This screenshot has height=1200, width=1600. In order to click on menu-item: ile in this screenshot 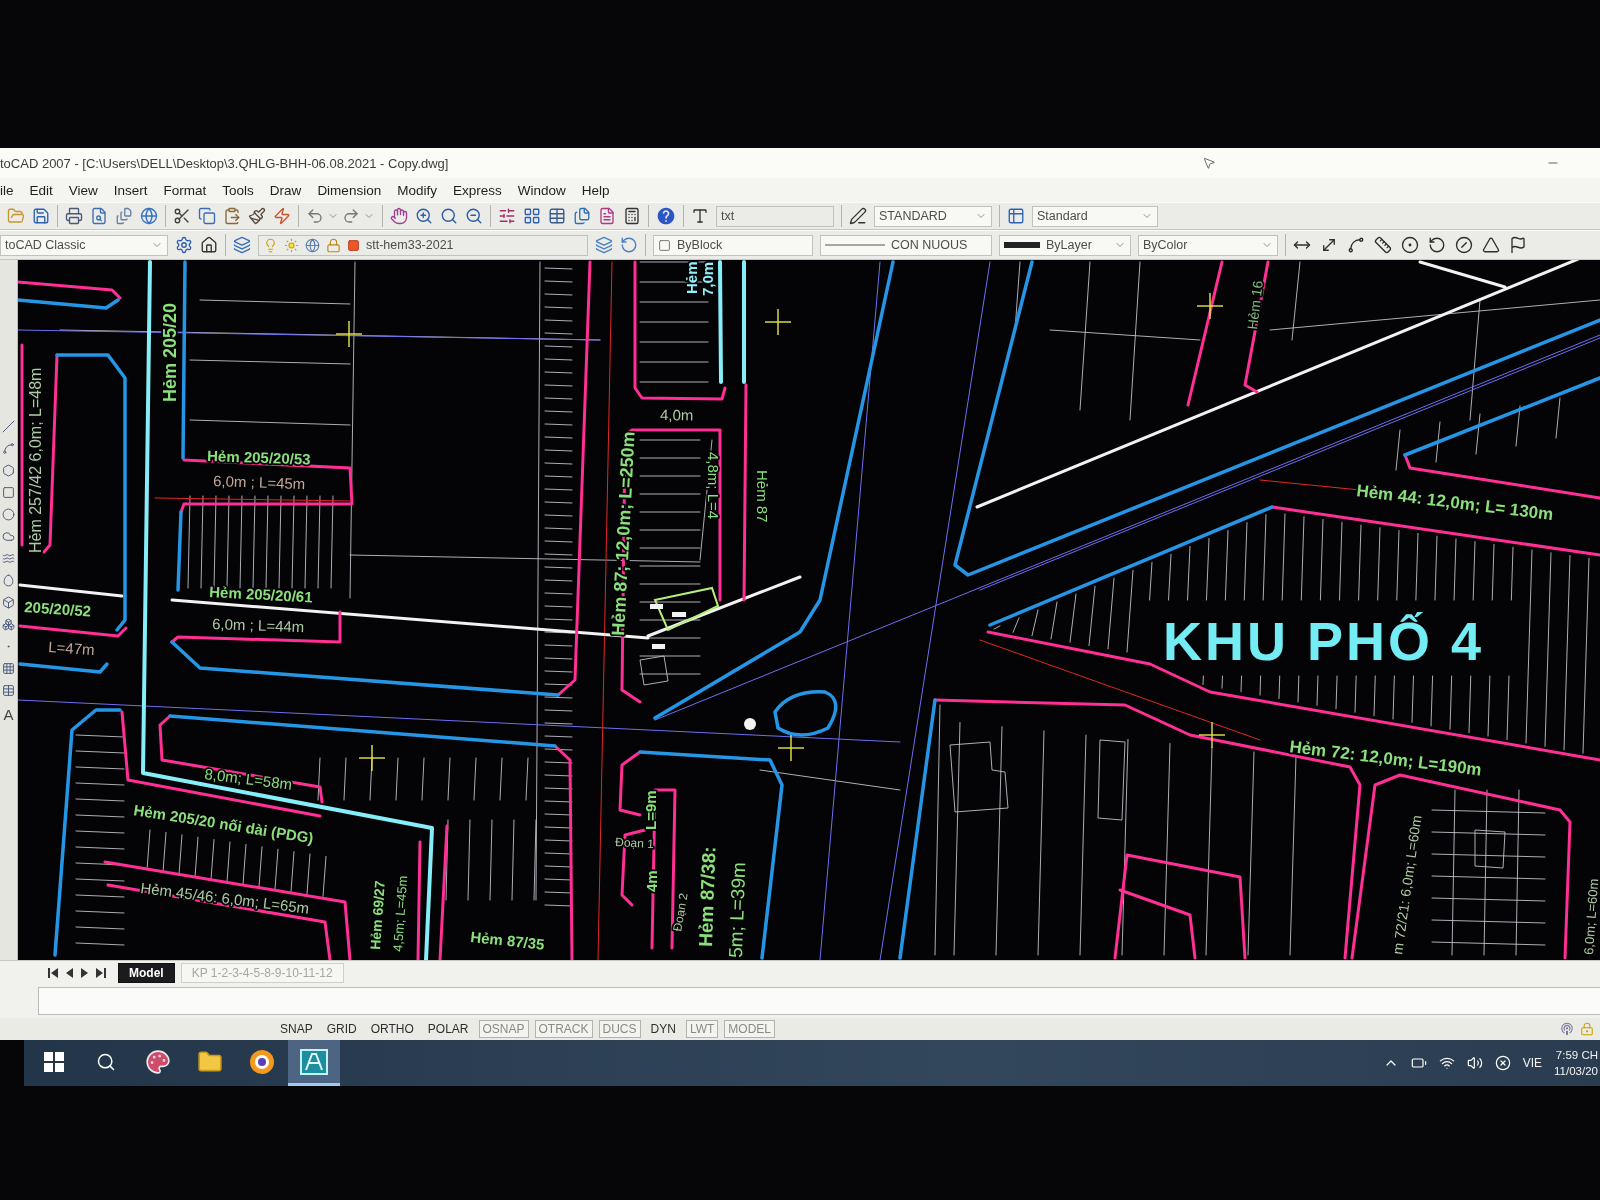, I will do `click(11, 190)`.